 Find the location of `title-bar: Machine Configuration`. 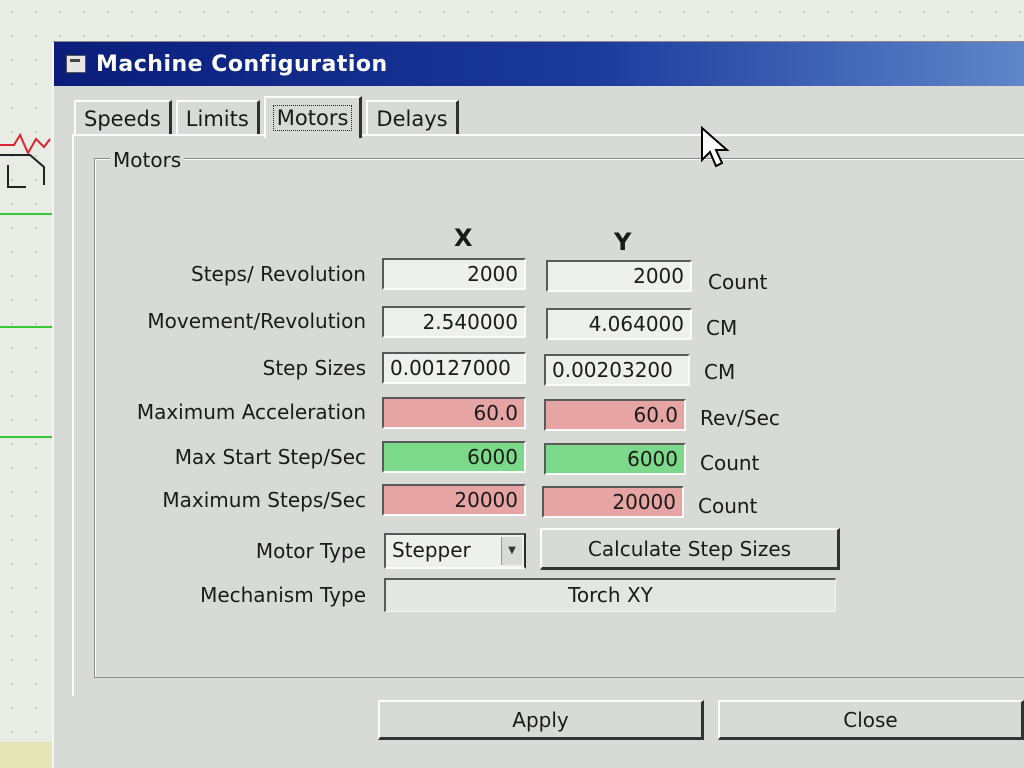

title-bar: Machine Configuration is located at coordinates (539, 64).